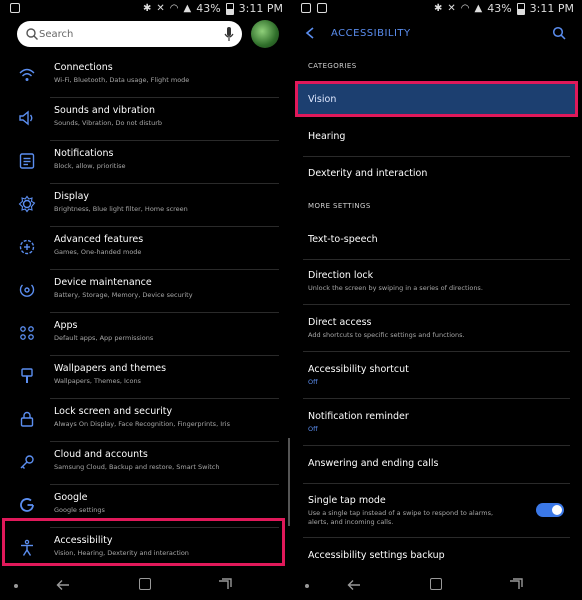  I want to click on list-item-notification-reminder: Notification reminder Off, so click(436, 422).